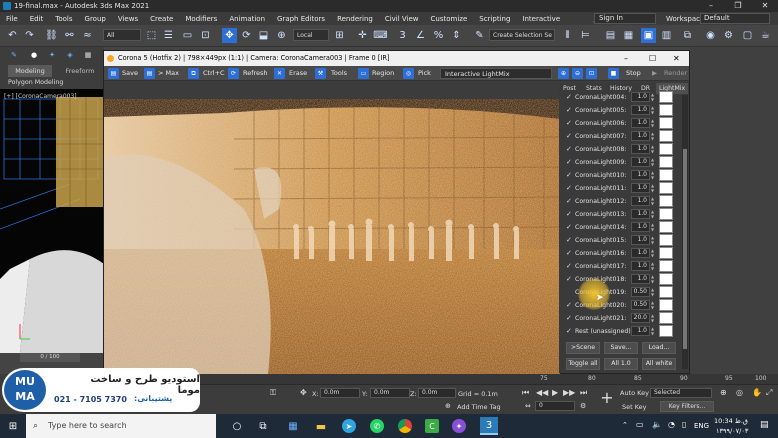 The height and width of the screenshot is (438, 778). I want to click on tools-icon: ⚒, so click(320, 73).